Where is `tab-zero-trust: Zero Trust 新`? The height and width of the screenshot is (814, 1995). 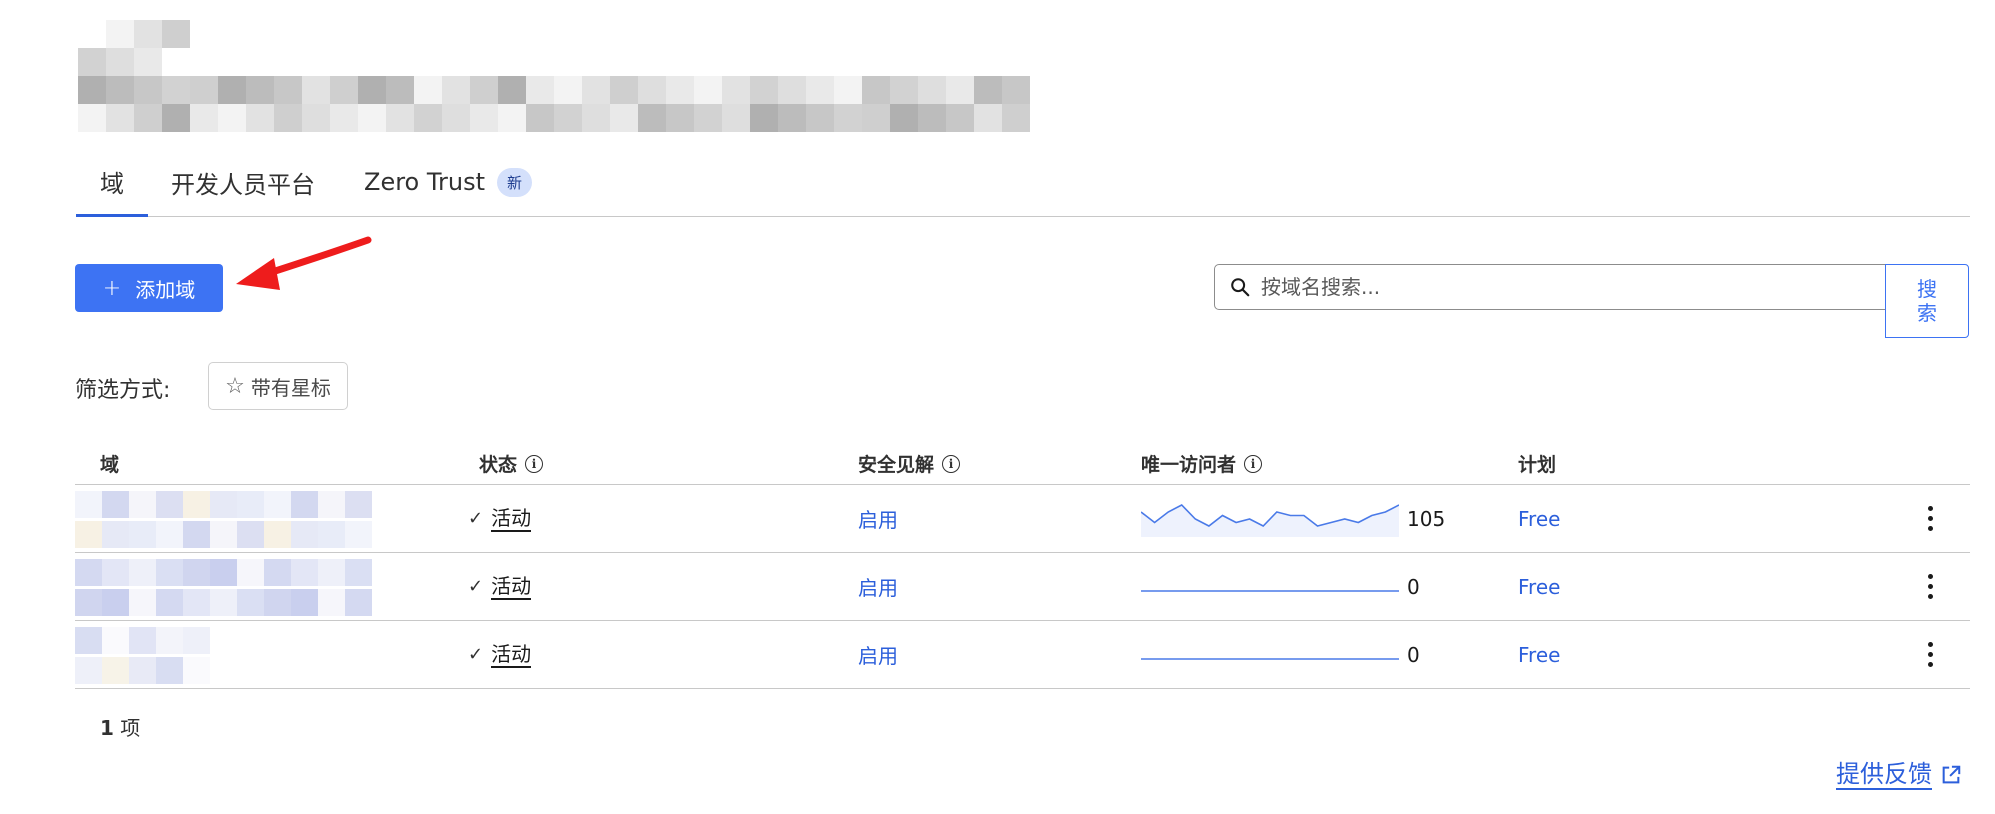
tab-zero-trust: Zero Trust 新 is located at coordinates (448, 182).